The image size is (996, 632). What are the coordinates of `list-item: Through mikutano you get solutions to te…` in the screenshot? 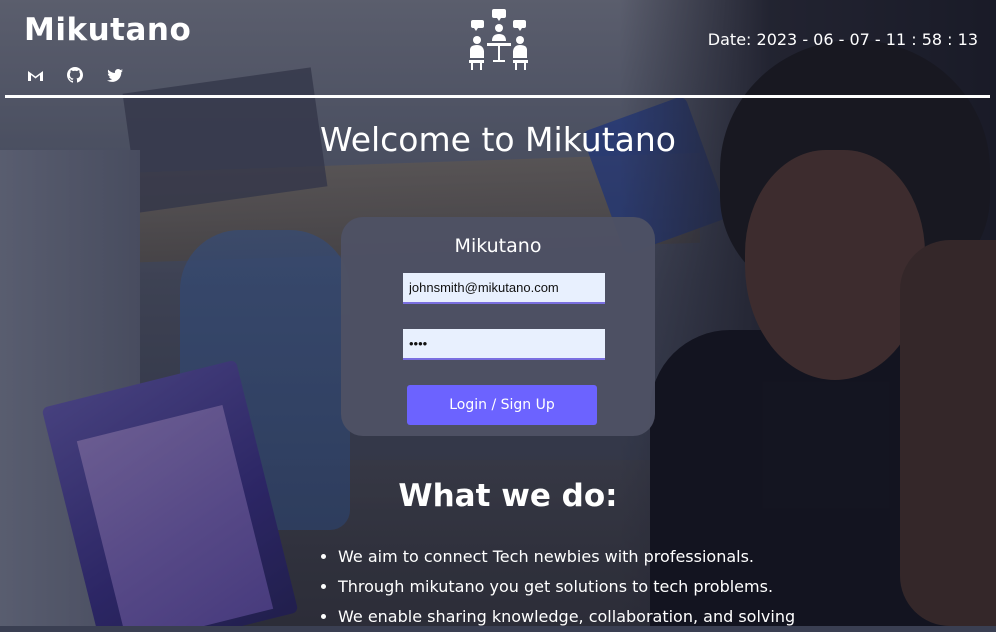 It's located at (566, 587).